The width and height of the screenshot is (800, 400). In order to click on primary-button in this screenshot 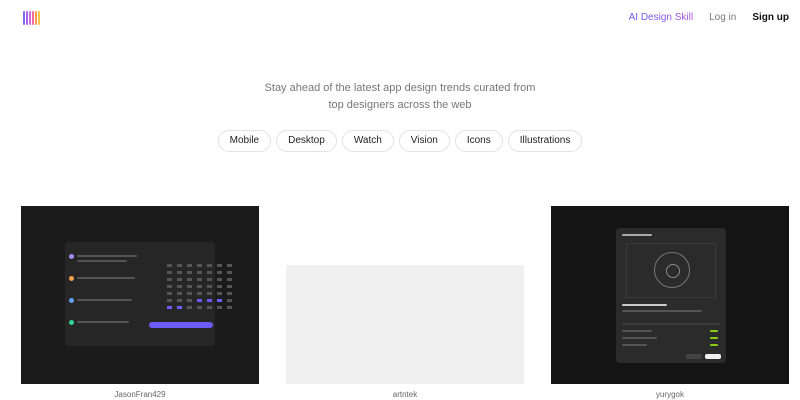, I will do `click(713, 356)`.